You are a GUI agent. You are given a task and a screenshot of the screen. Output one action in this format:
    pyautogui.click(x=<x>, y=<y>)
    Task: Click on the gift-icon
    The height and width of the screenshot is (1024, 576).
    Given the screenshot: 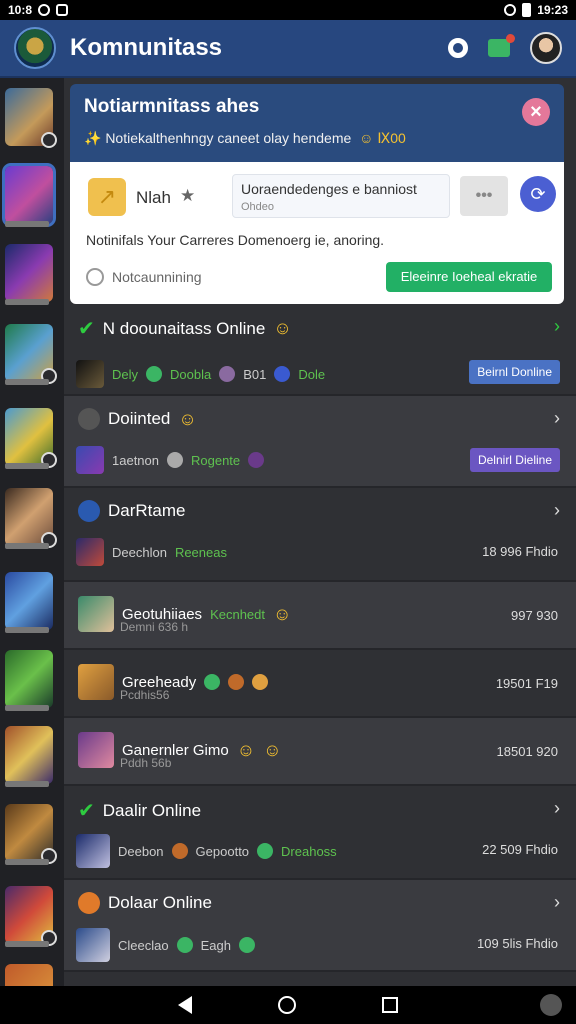 What is the action you would take?
    pyautogui.click(x=501, y=45)
    